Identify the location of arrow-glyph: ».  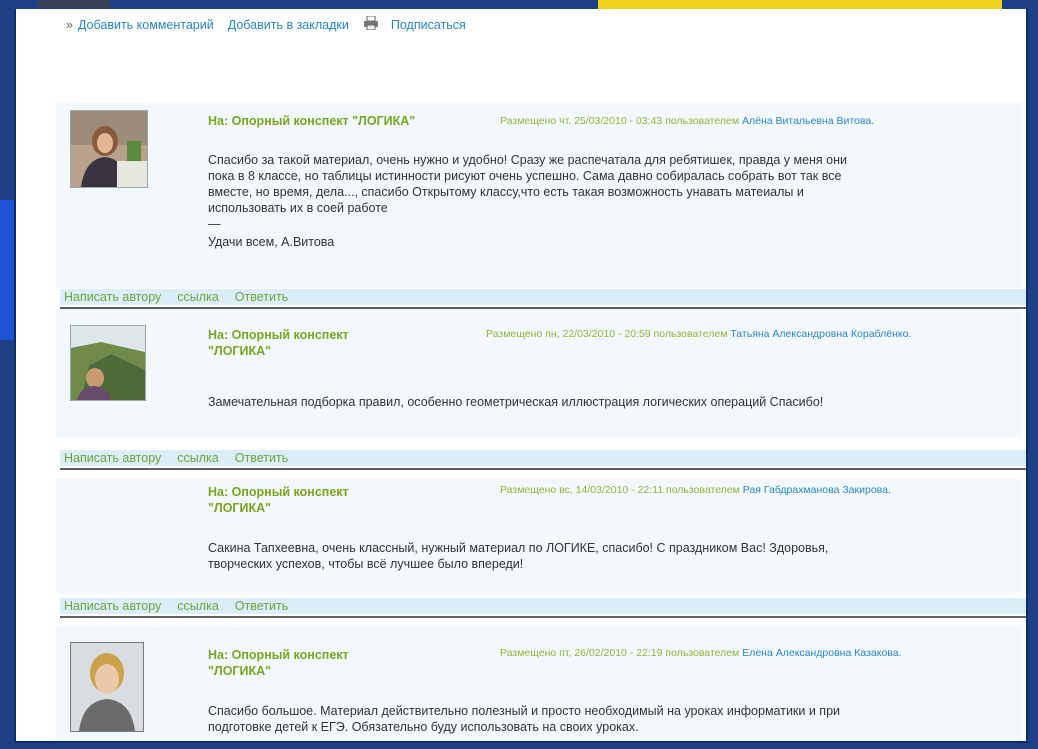
(69, 24).